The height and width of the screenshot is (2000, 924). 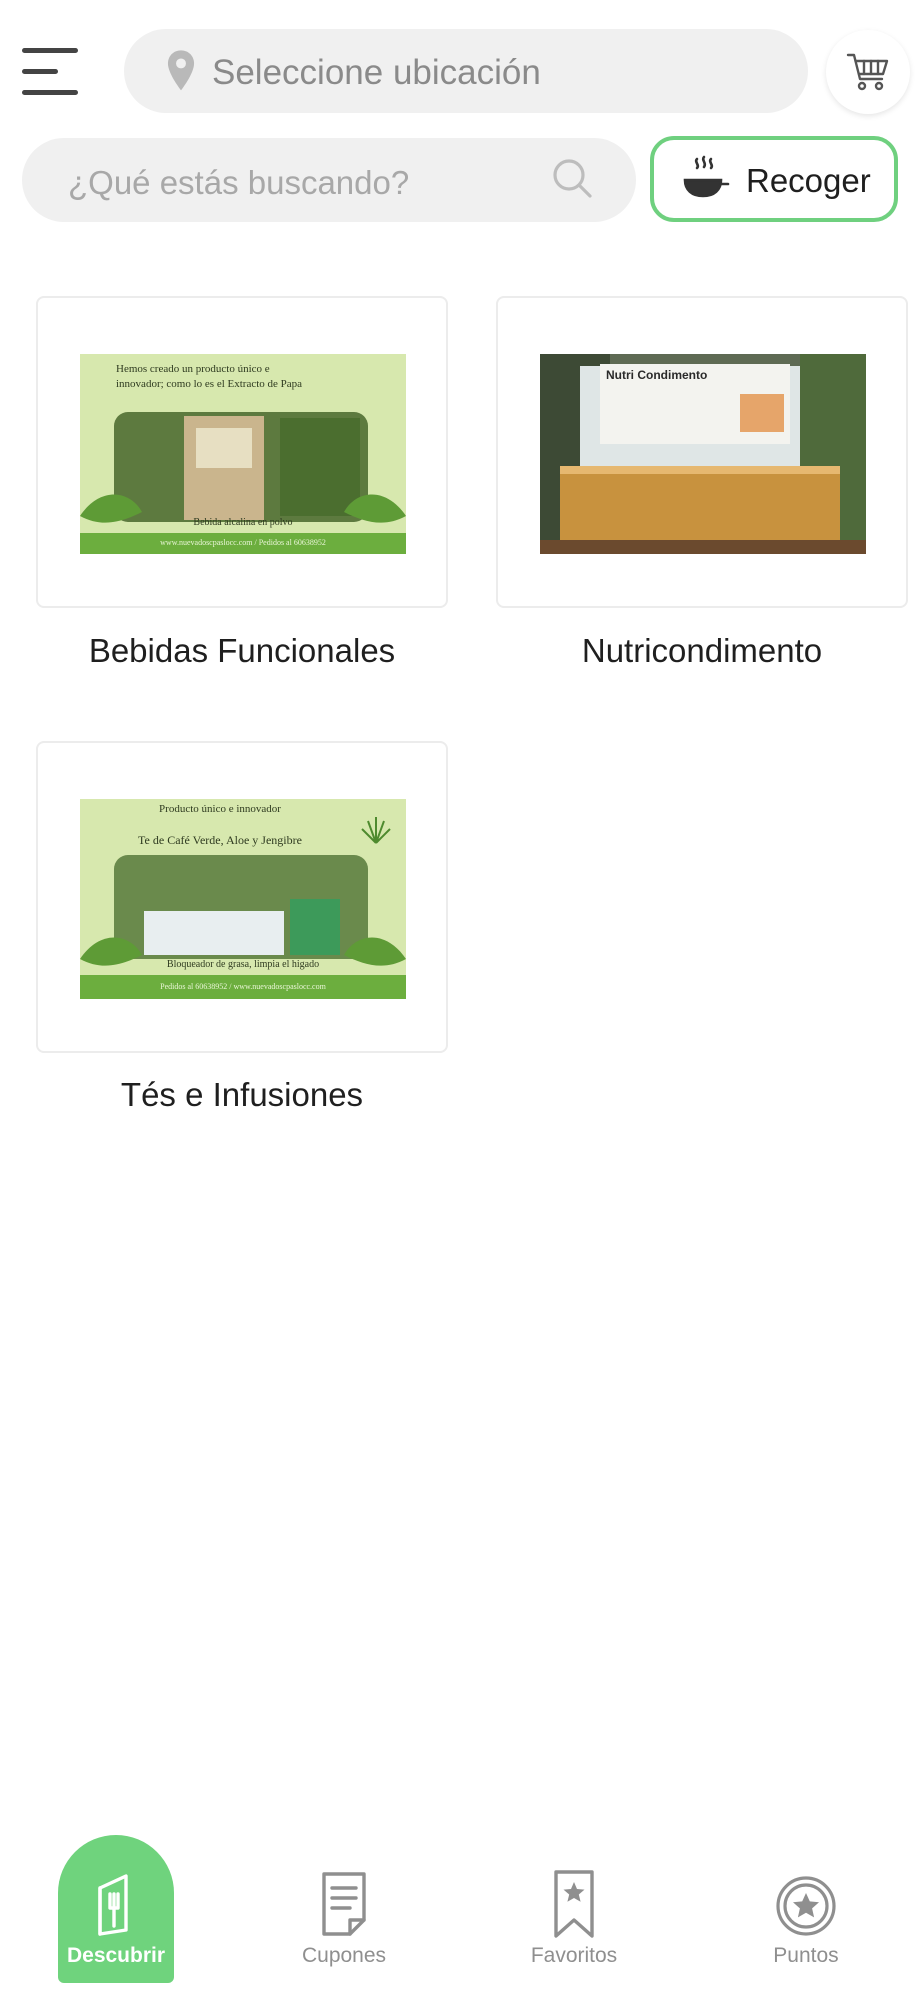 What do you see at coordinates (242, 1095) in the screenshot?
I see `category-label: Tés e Infusiones` at bounding box center [242, 1095].